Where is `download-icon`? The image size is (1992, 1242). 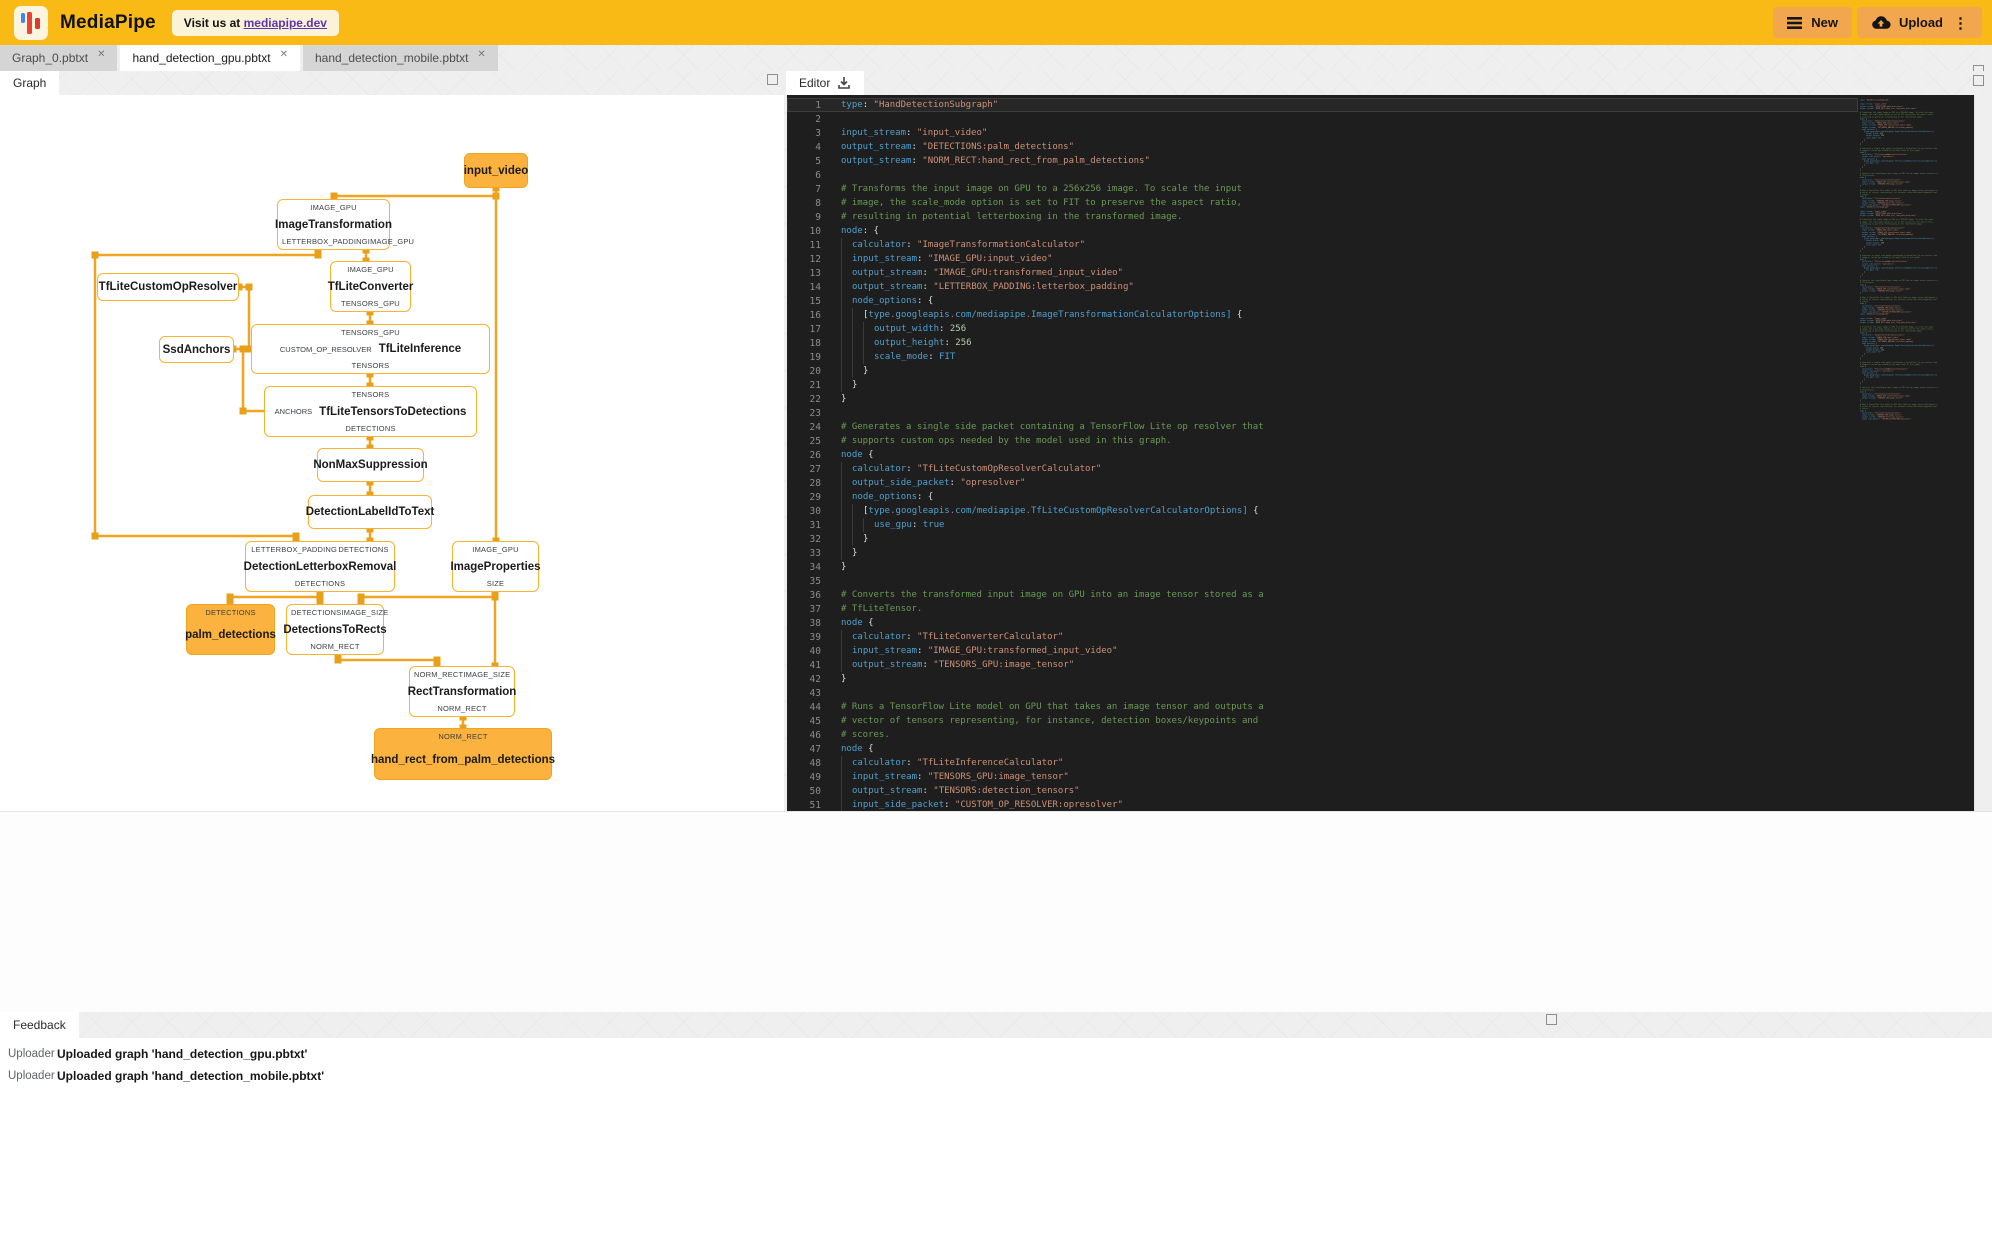
download-icon is located at coordinates (844, 83).